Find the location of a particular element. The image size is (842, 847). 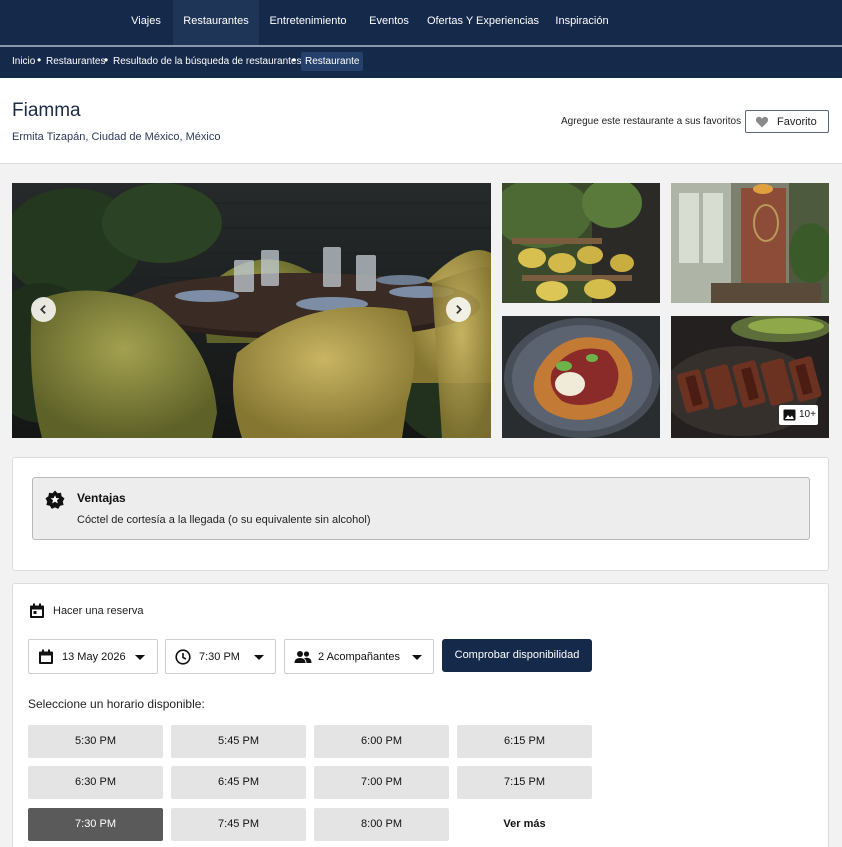

breadcrumb-current: Restaurante is located at coordinates (332, 61).